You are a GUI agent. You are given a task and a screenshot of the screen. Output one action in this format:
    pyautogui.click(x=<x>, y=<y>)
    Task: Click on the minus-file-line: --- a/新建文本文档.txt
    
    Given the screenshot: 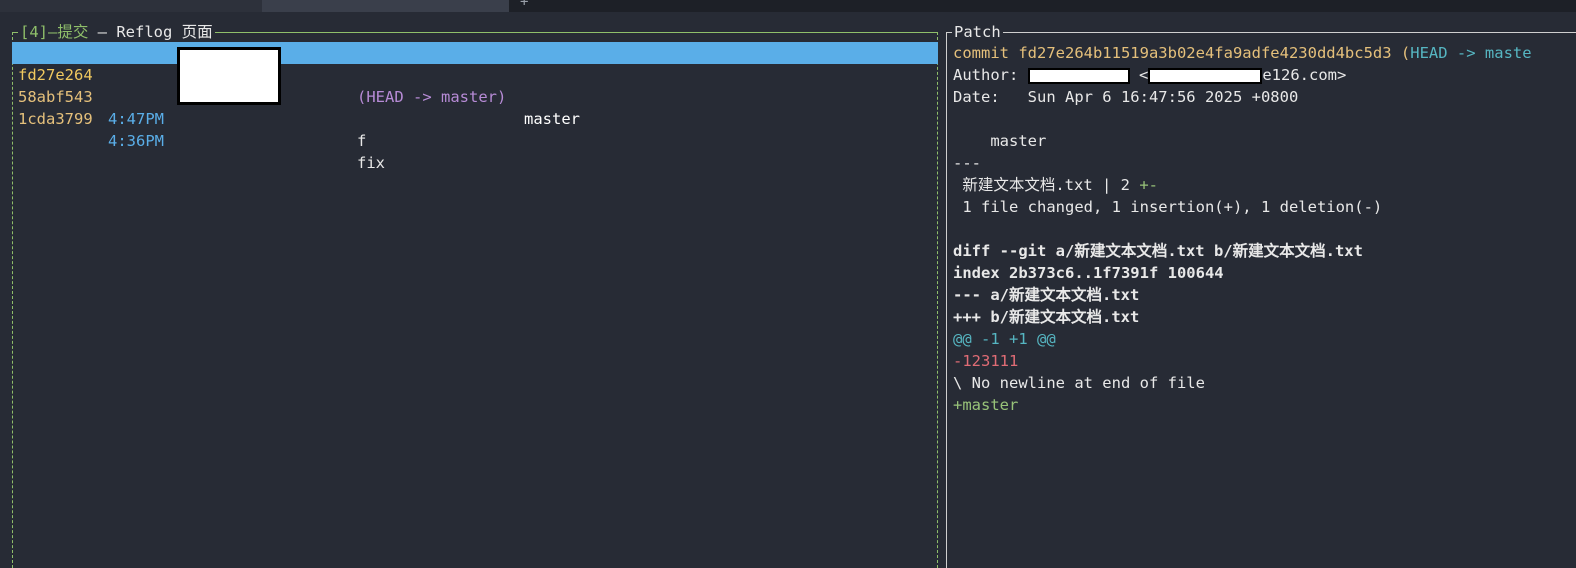 What is the action you would take?
    pyautogui.click(x=1046, y=295)
    